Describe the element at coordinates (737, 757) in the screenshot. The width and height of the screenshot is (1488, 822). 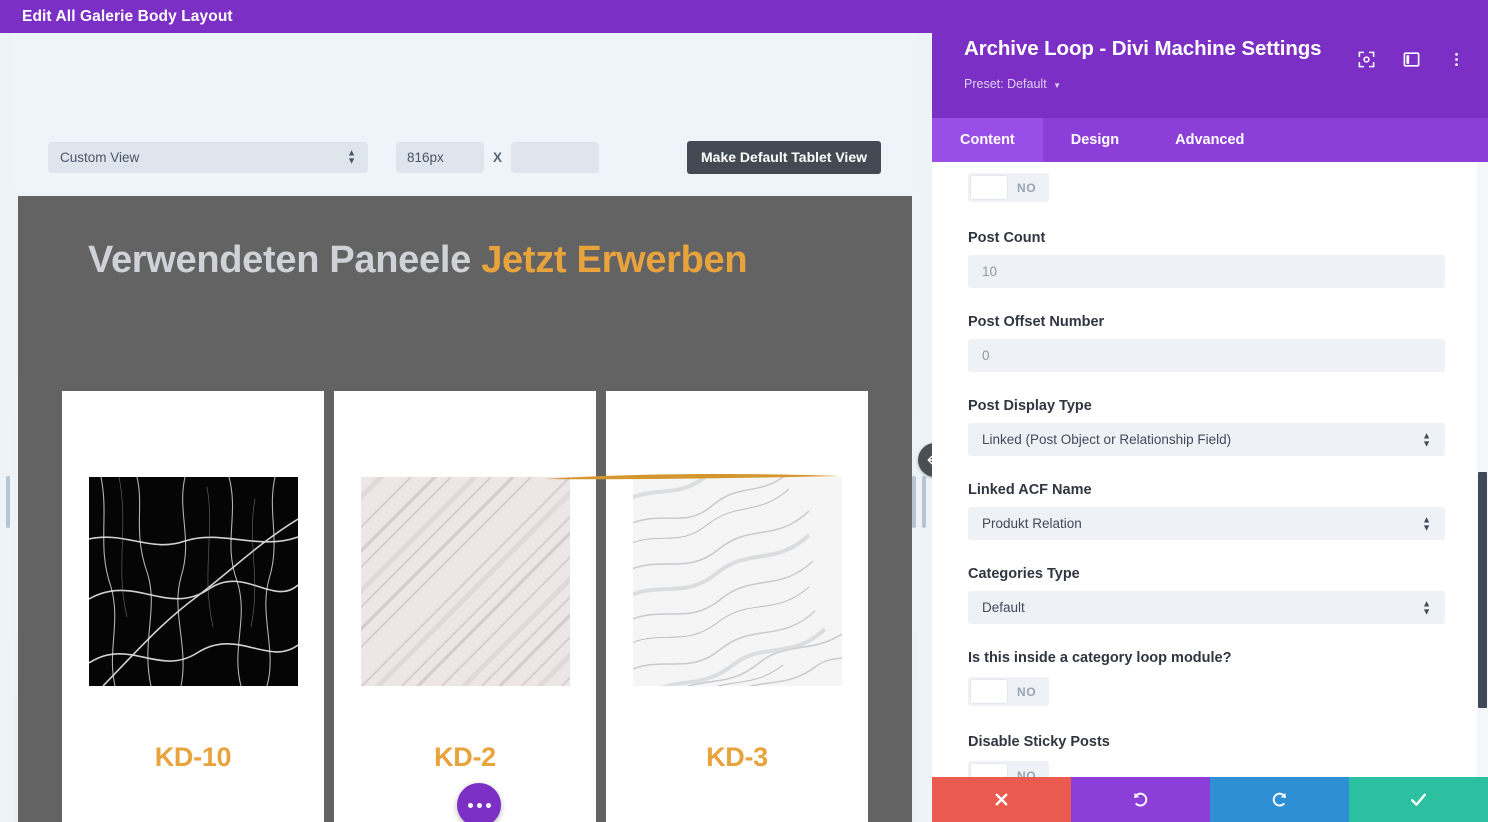
I see `product-title: KD-3` at that location.